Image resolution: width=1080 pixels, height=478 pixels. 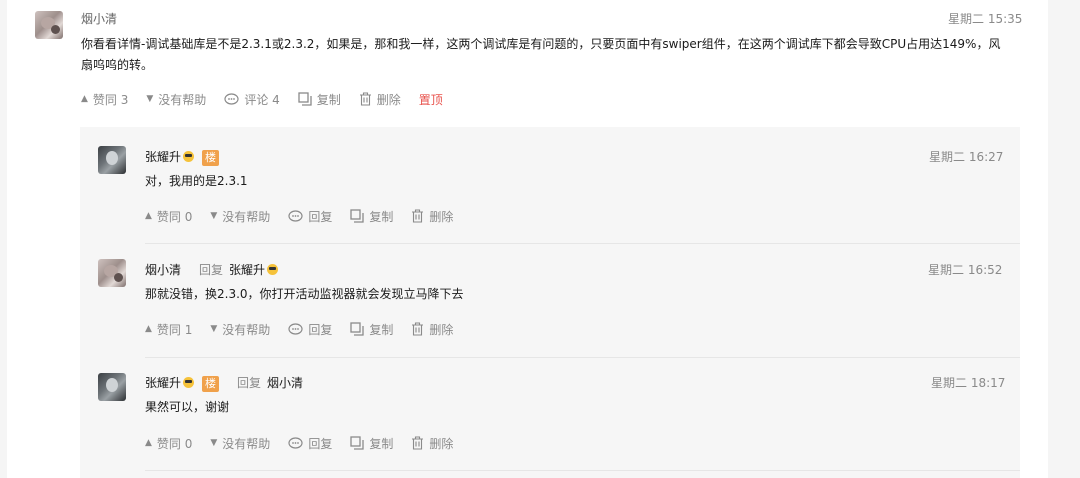 I want to click on reply-time: 星期二 18:17, so click(x=968, y=383).